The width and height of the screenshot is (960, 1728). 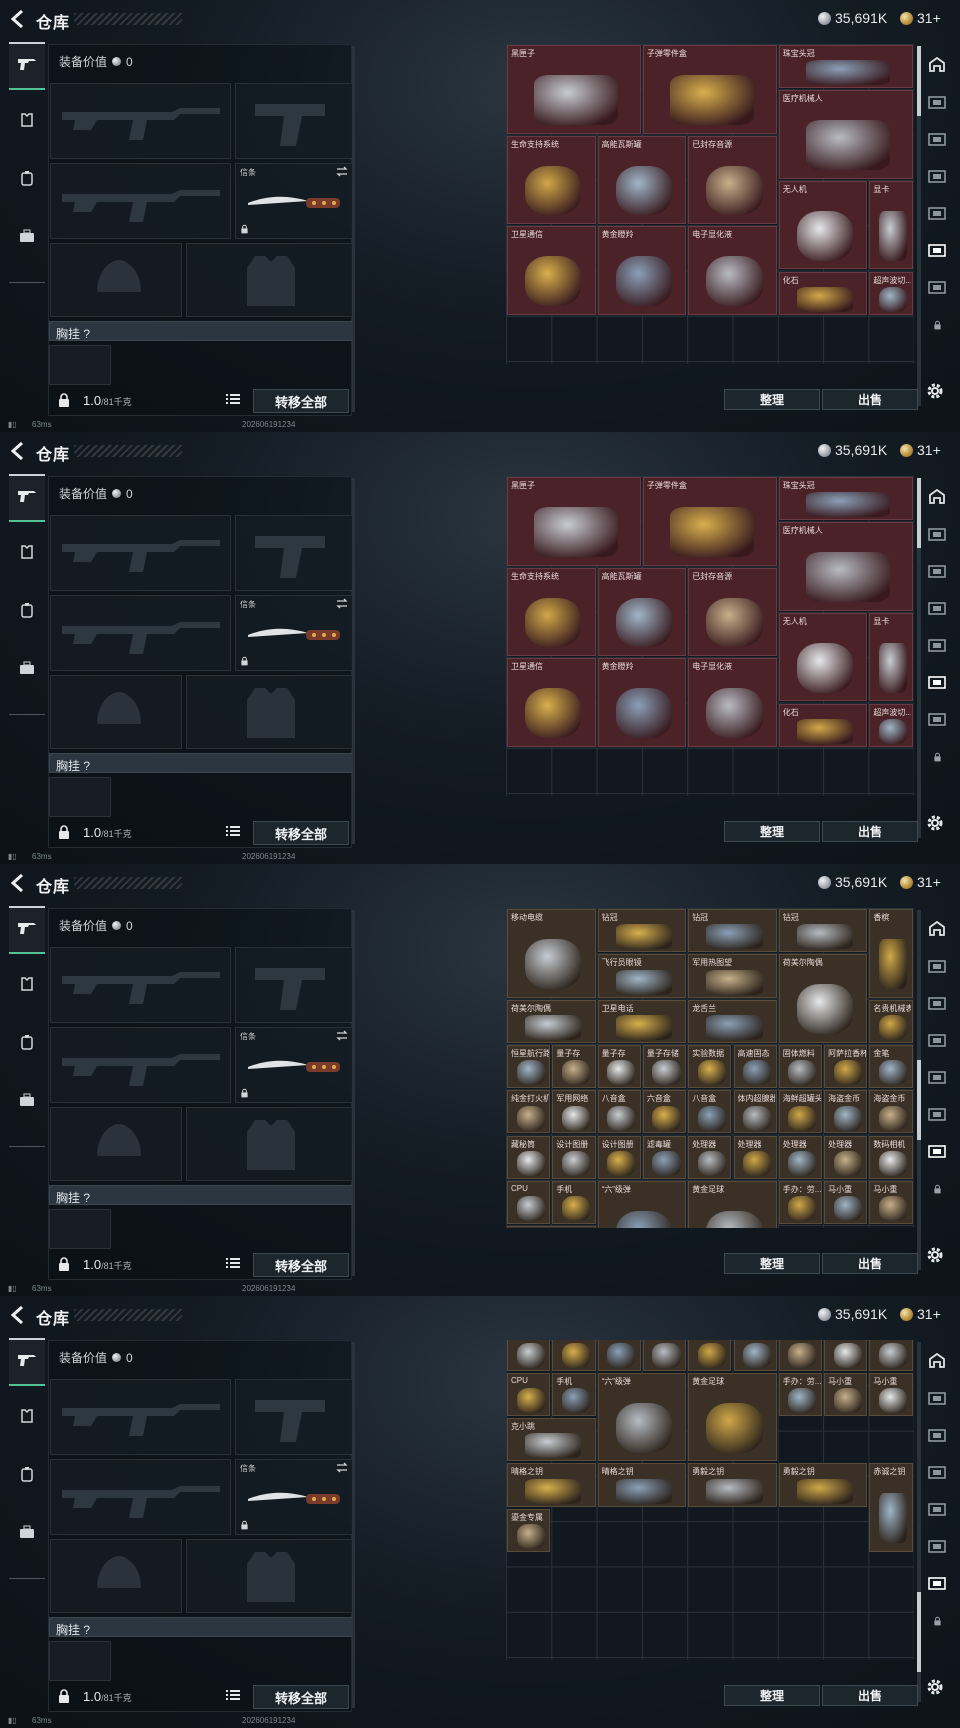 What do you see at coordinates (19, 19) in the screenshot?
I see `back-arrow-icon` at bounding box center [19, 19].